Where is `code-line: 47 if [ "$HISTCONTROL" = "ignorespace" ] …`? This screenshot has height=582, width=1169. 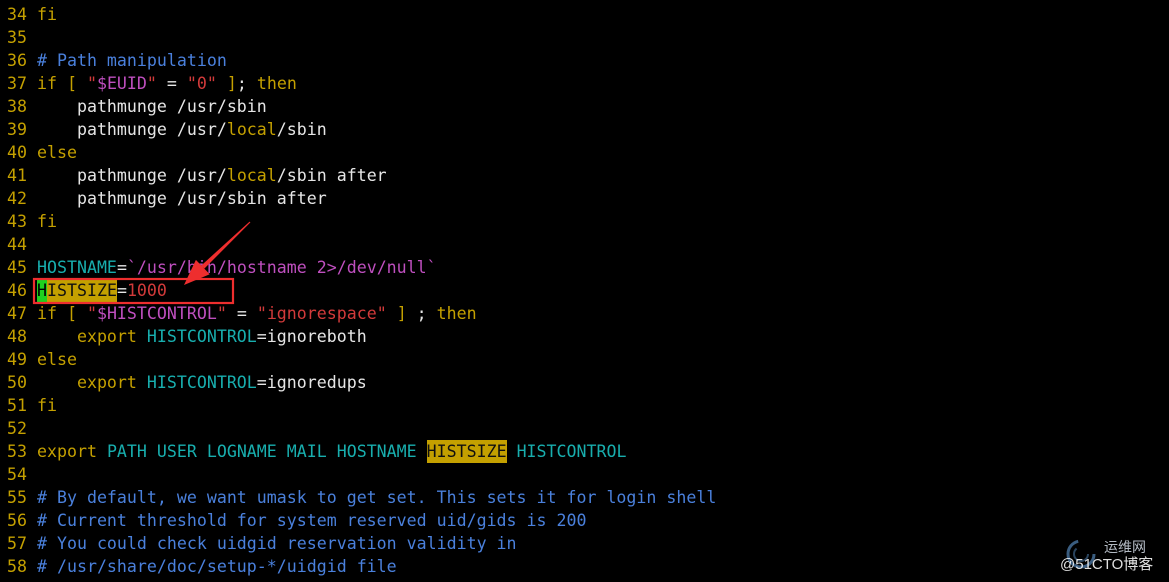 code-line: 47 if [ "$HISTCONTROL" = "ignorespace" ] … is located at coordinates (587, 313).